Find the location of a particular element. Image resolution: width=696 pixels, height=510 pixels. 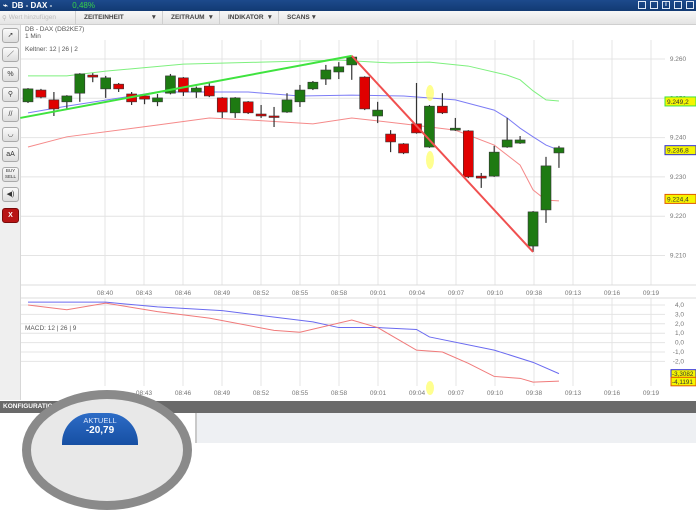

price-tick-label: 9.210 is located at coordinates (678, 256).